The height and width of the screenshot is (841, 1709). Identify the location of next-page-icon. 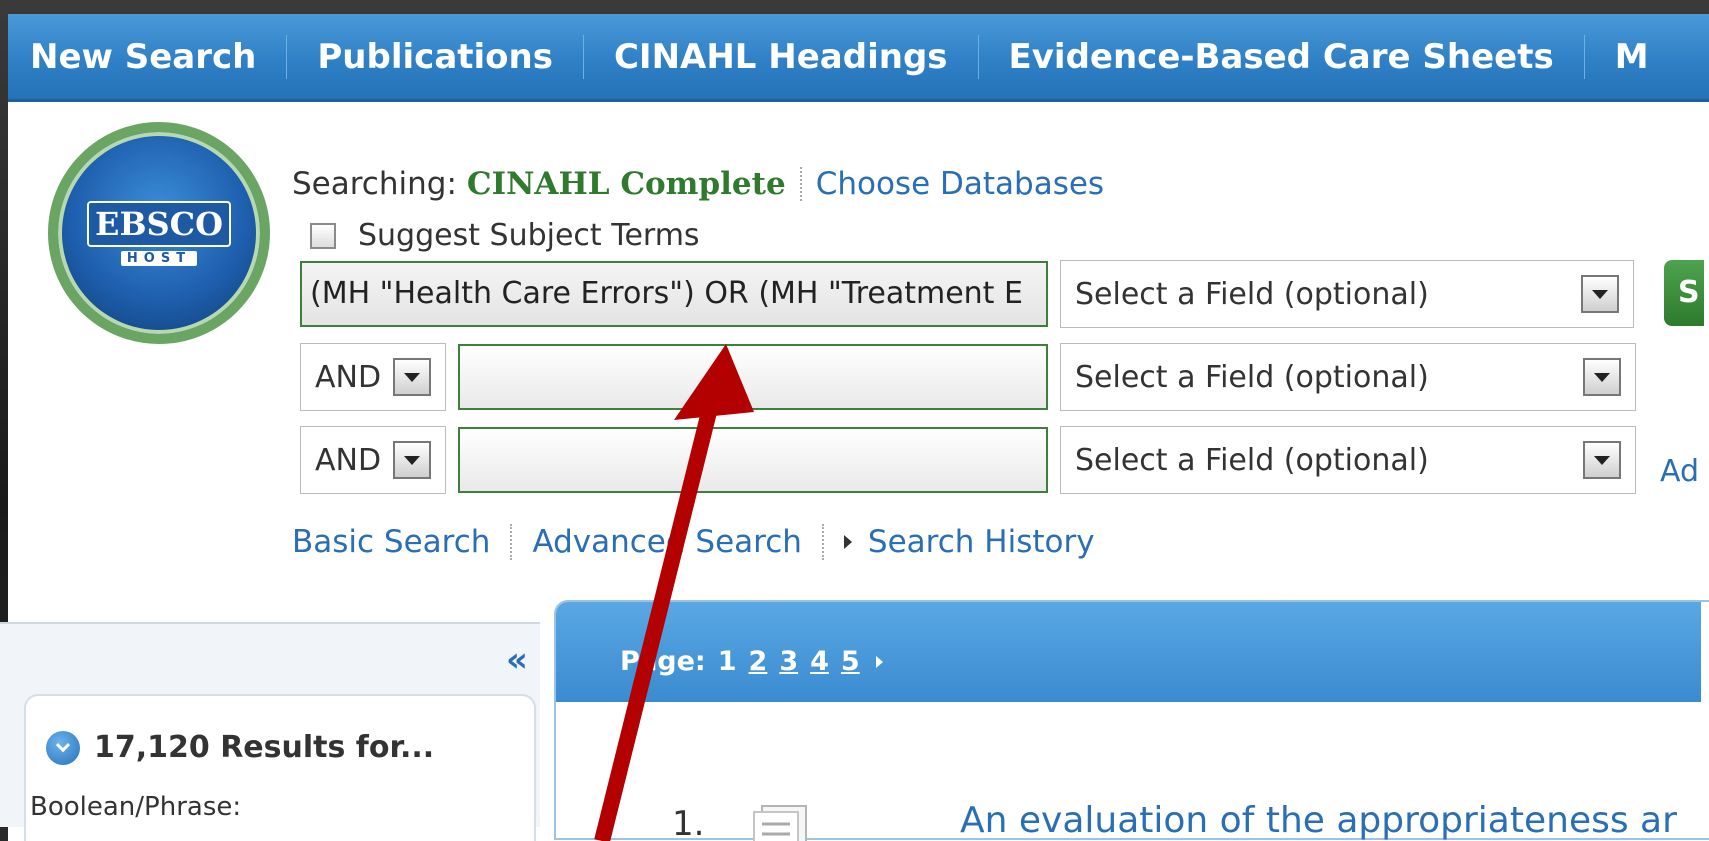
(879, 661).